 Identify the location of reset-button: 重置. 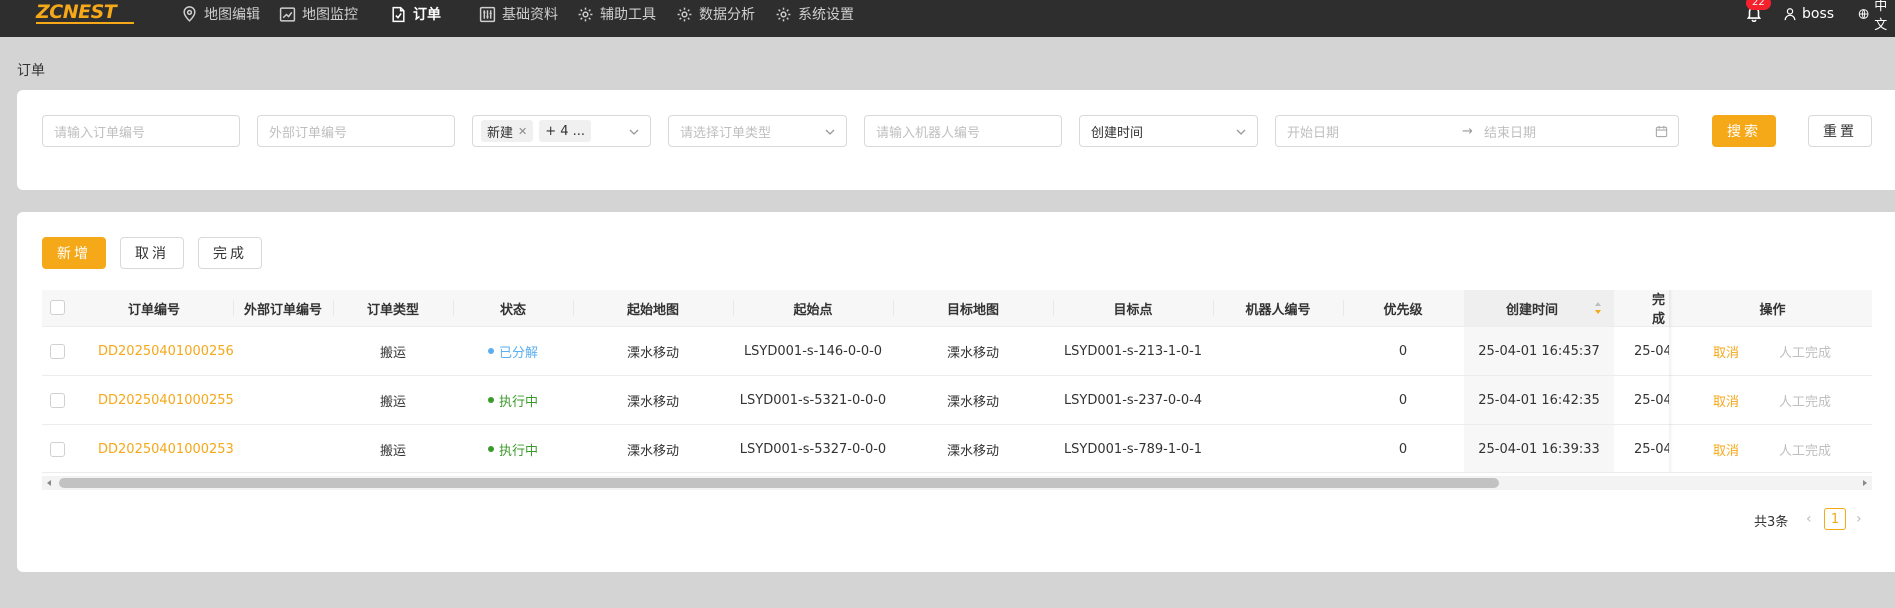
(1840, 131).